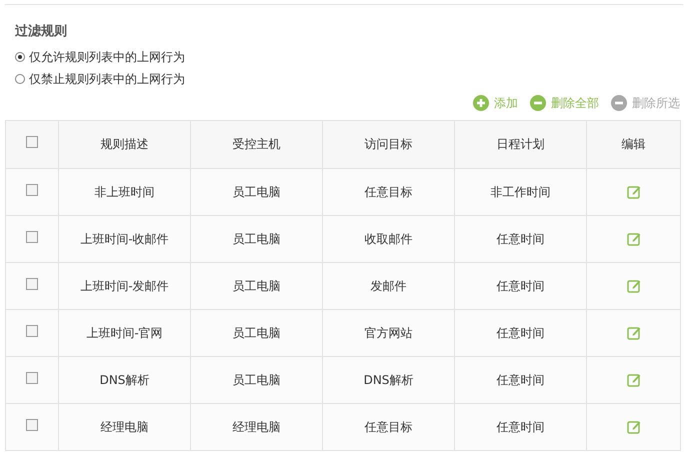 This screenshot has height=464, width=688. Describe the element at coordinates (388, 239) in the screenshot. I see `table-cell: 收取邮件` at that location.